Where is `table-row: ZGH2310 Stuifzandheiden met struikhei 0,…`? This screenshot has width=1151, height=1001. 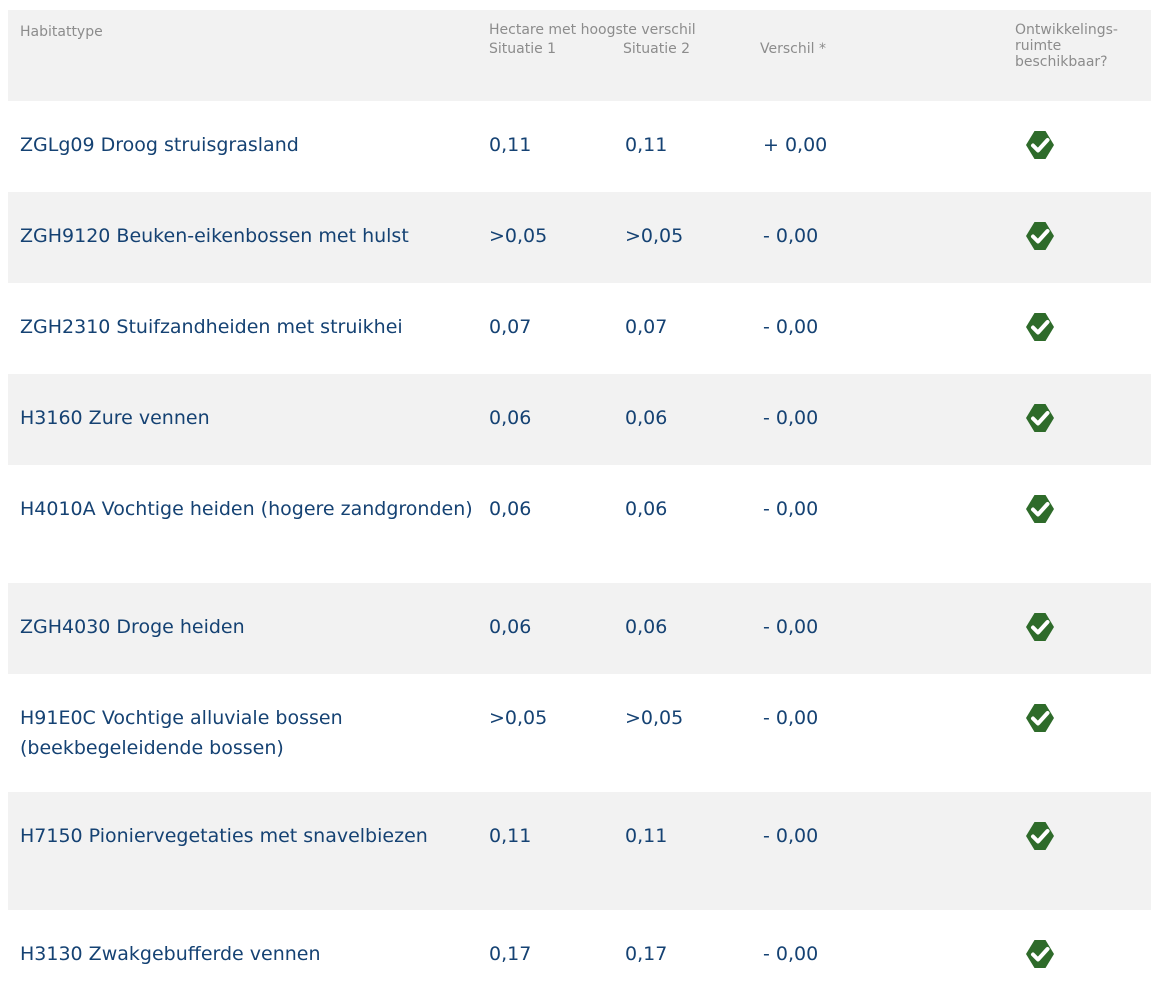
table-row: ZGH2310 Stuifzandheiden met struikhei 0,… is located at coordinates (579, 328).